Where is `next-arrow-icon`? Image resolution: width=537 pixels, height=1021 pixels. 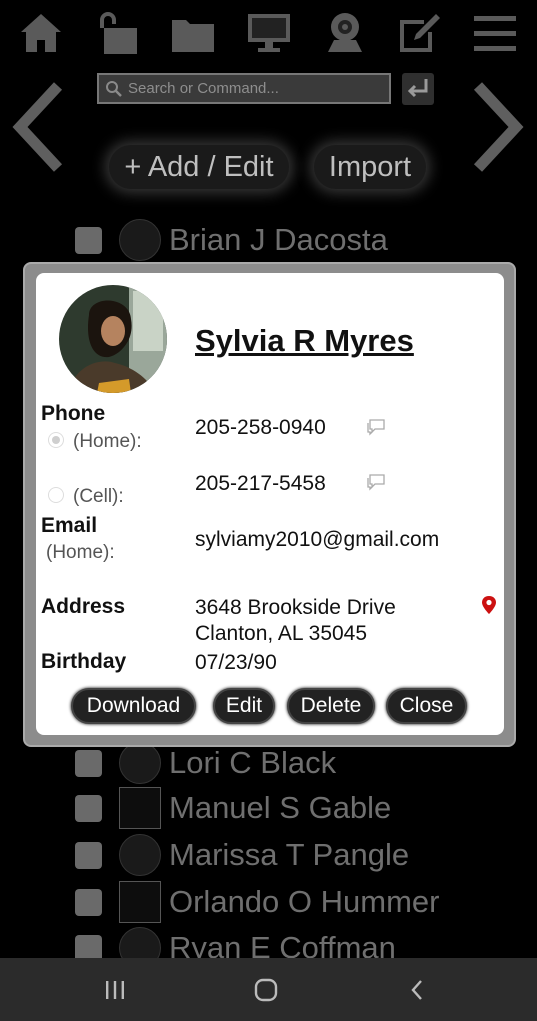 next-arrow-icon is located at coordinates (498, 127).